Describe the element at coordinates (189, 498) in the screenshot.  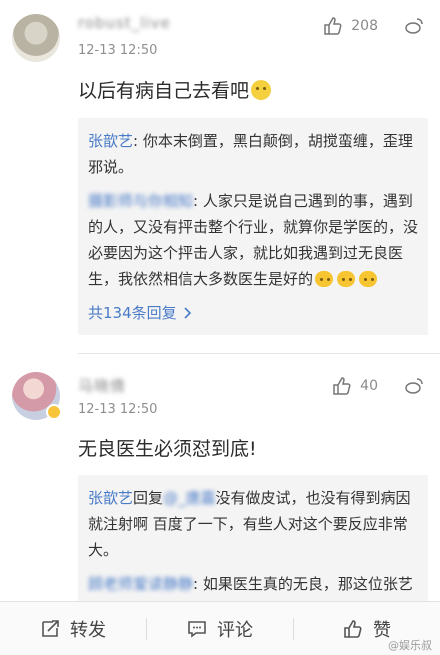
I see `mention-link: @_唐嘉` at that location.